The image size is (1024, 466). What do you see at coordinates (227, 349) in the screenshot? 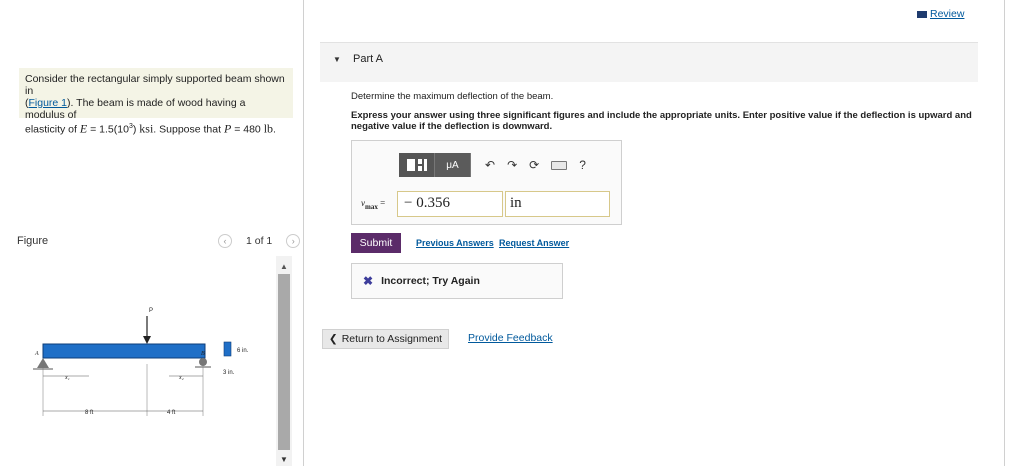
I see `cross-section` at bounding box center [227, 349].